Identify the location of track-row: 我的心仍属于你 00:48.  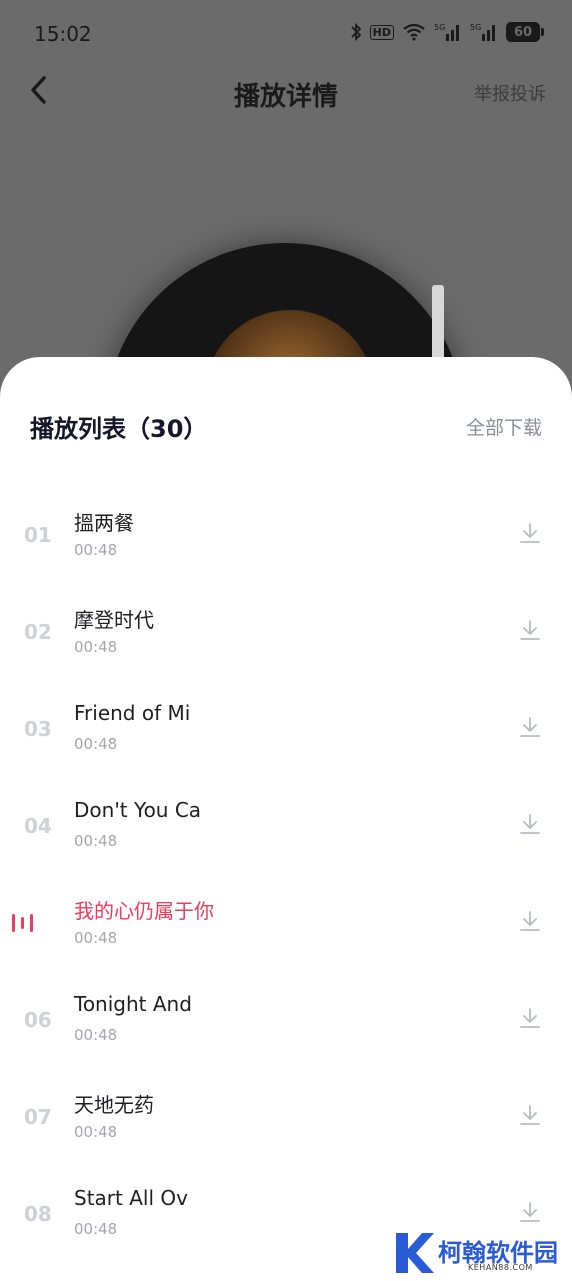
(286, 915).